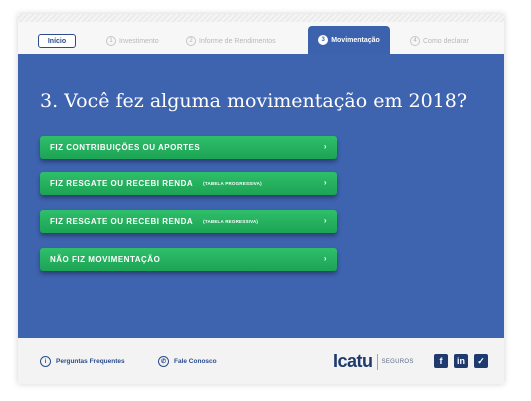 The image size is (531, 401). Describe the element at coordinates (461, 361) in the screenshot. I see `linkedin-icon: in` at that location.